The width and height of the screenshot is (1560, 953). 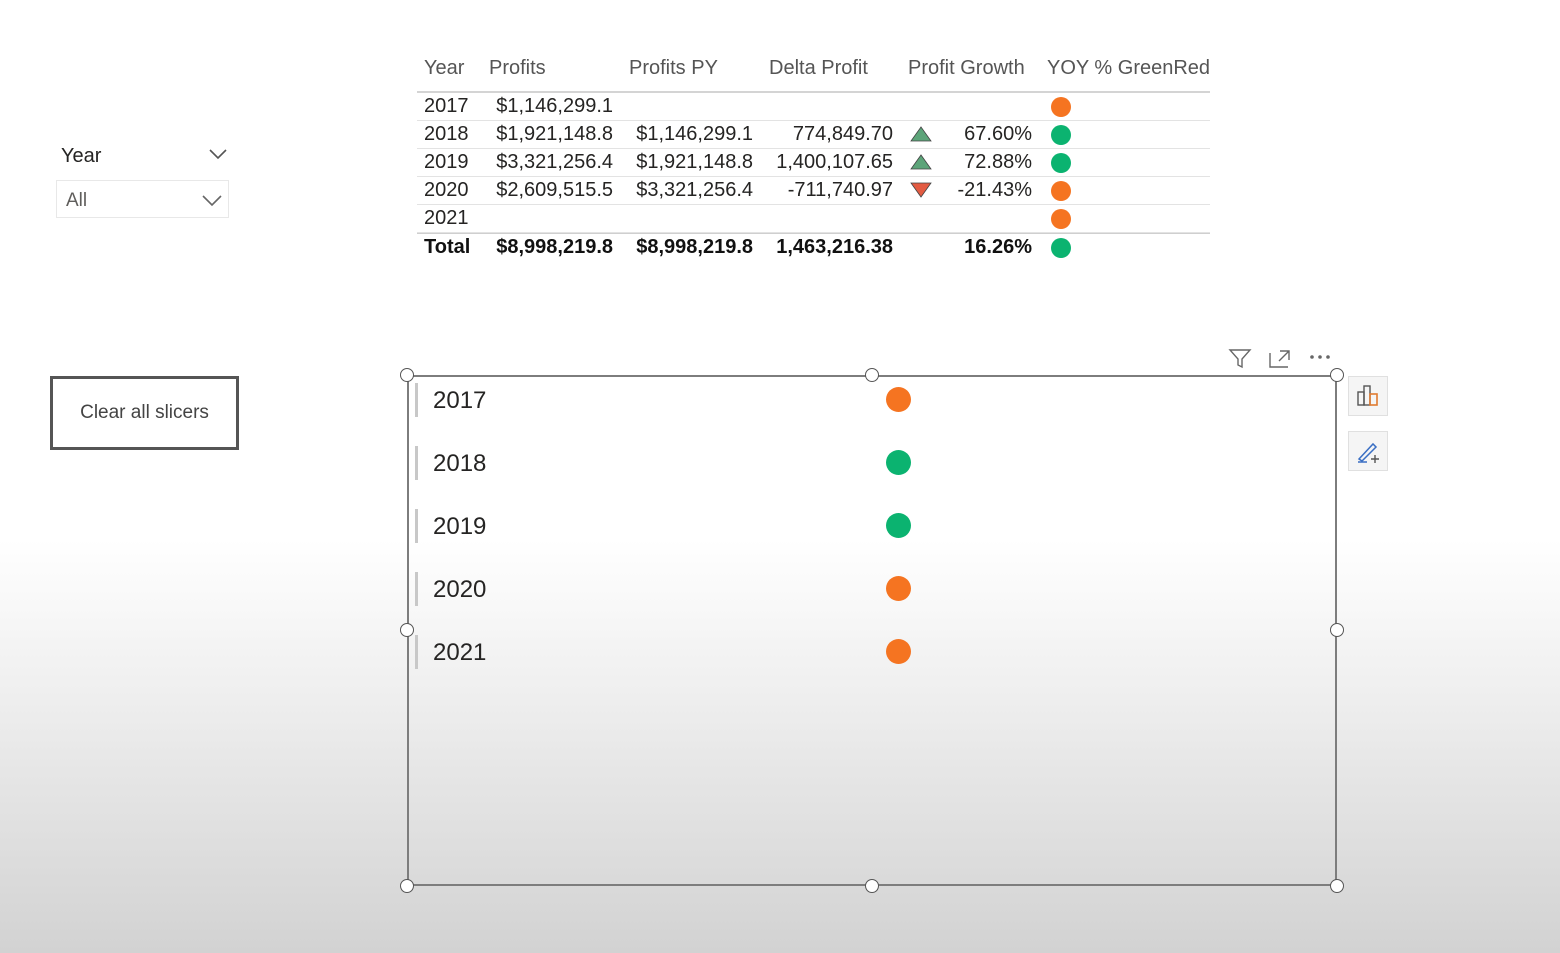 I want to click on cell-profit-growth: 72.88%, so click(x=998, y=162).